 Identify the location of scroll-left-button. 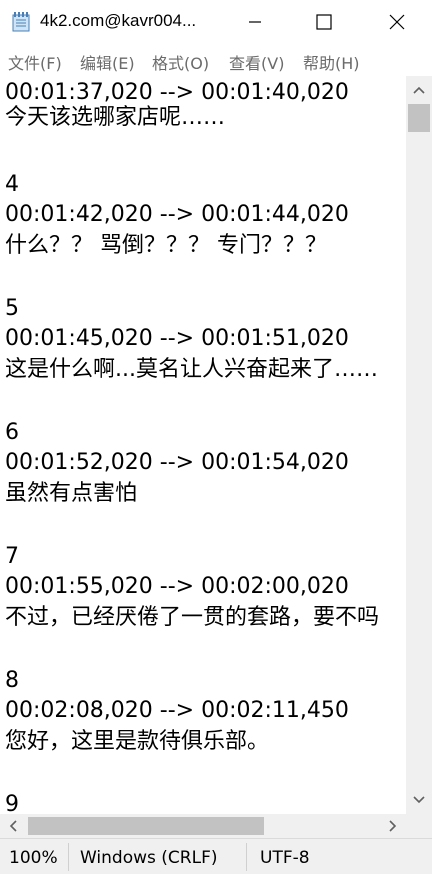
(13, 826).